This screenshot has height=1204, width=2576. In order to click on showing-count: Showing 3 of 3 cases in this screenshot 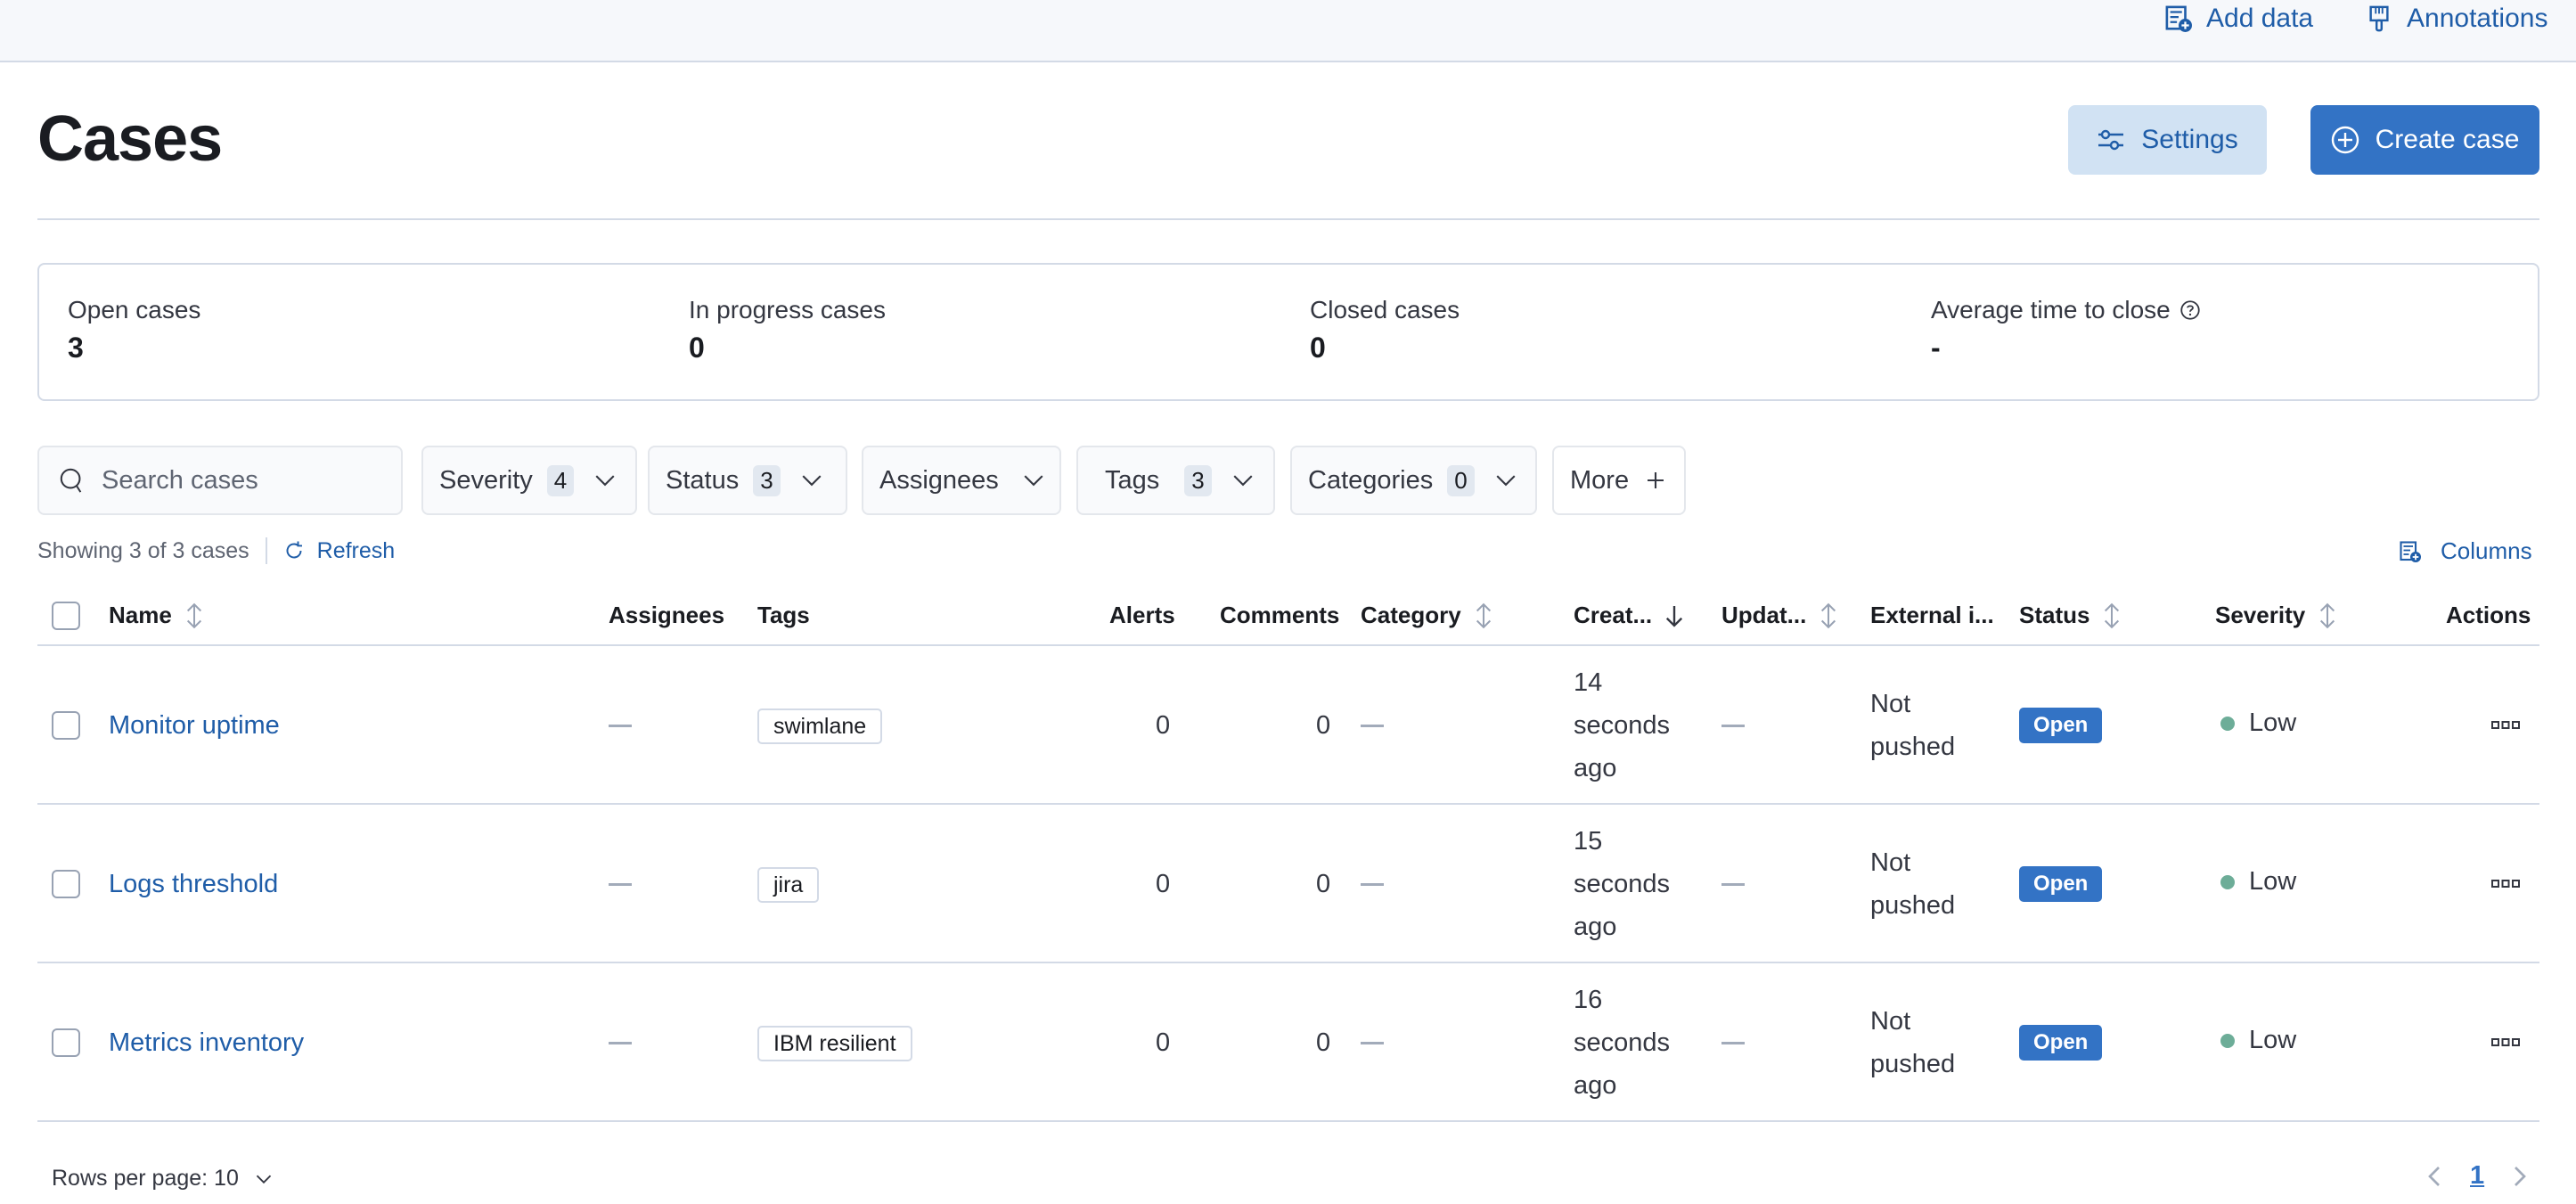, I will do `click(143, 550)`.